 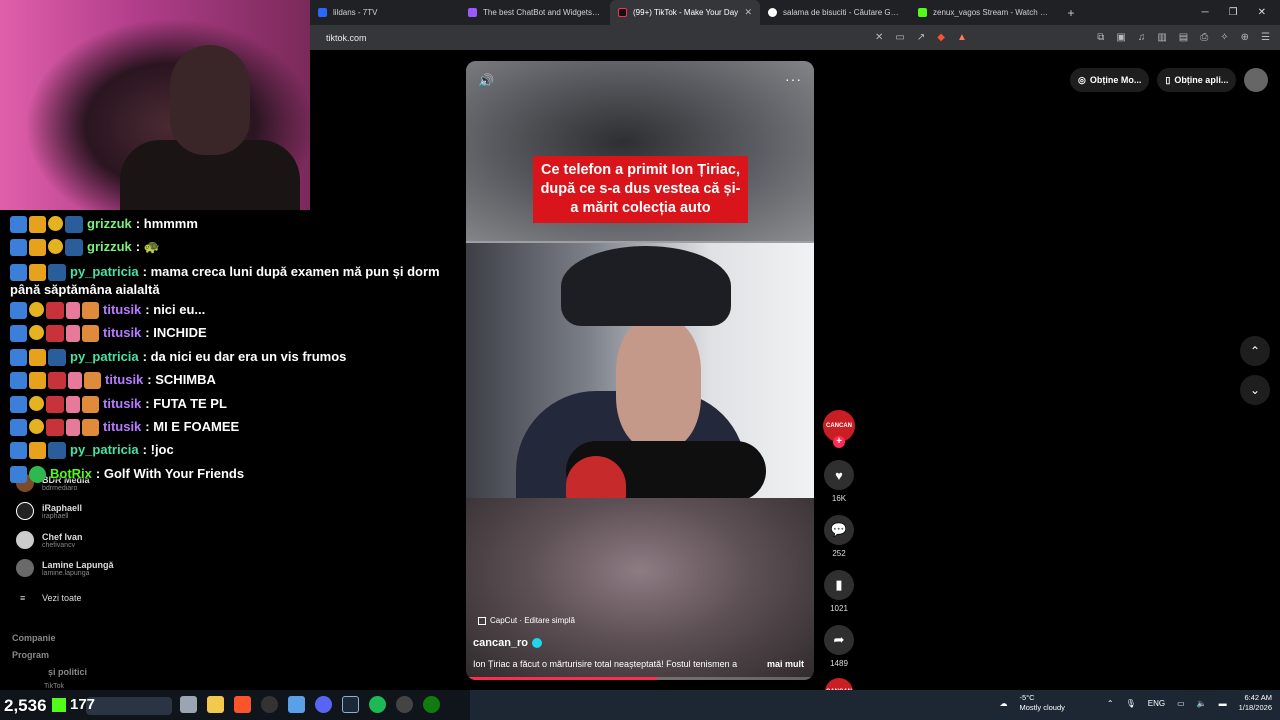 I want to click on company-link: Companie, so click(x=34, y=638).